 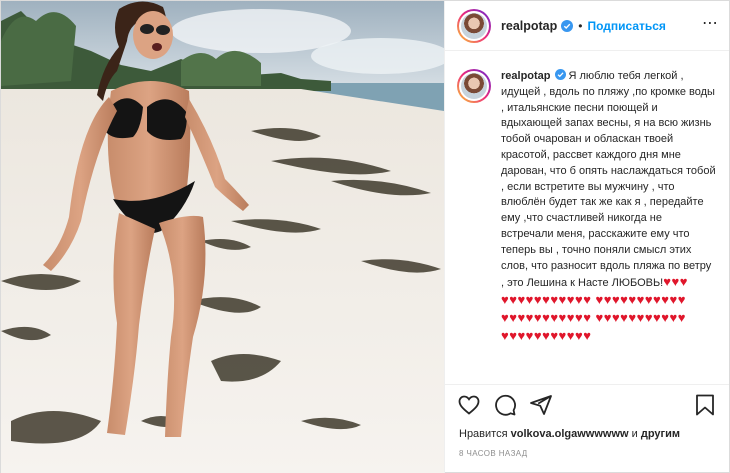 I want to click on caption-username: realpotap, so click(x=526, y=76).